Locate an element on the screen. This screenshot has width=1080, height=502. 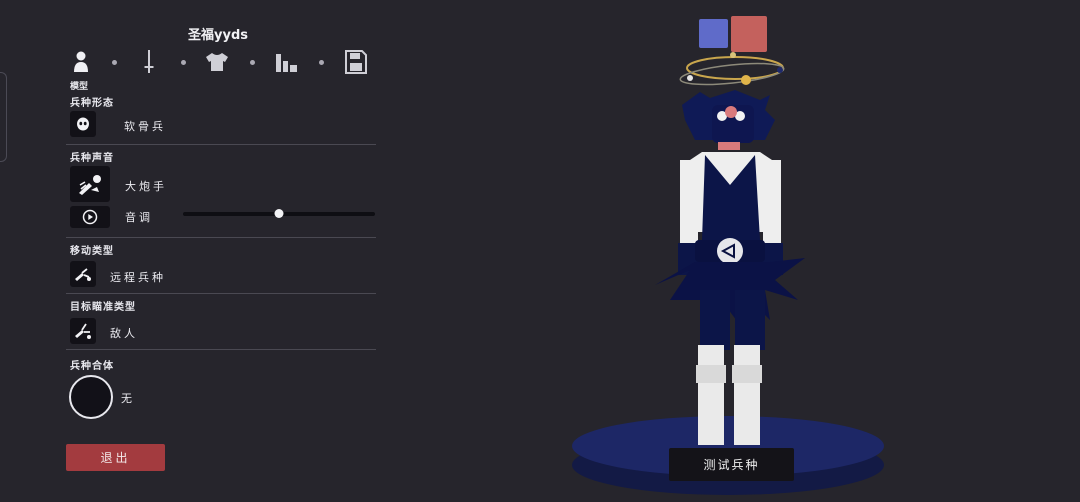
ranged-figure-icon is located at coordinates (83, 274).